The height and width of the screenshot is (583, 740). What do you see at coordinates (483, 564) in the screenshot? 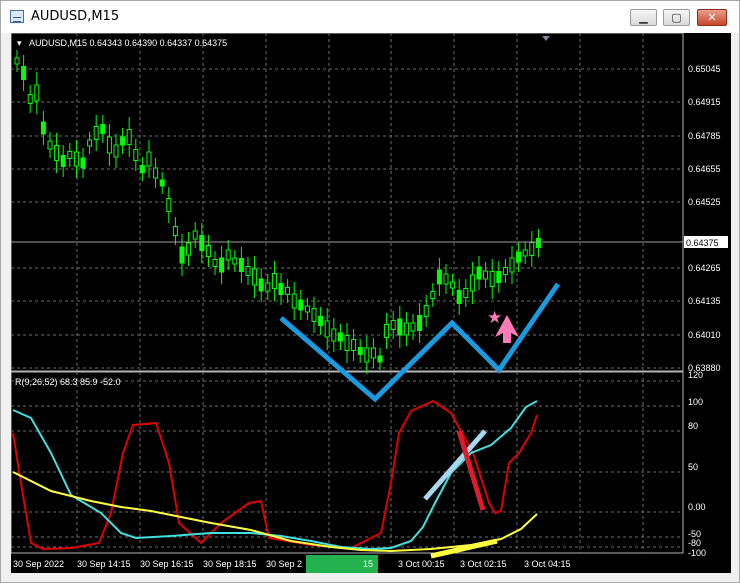
I see `time-tick-label: 3 Oct 02:15` at bounding box center [483, 564].